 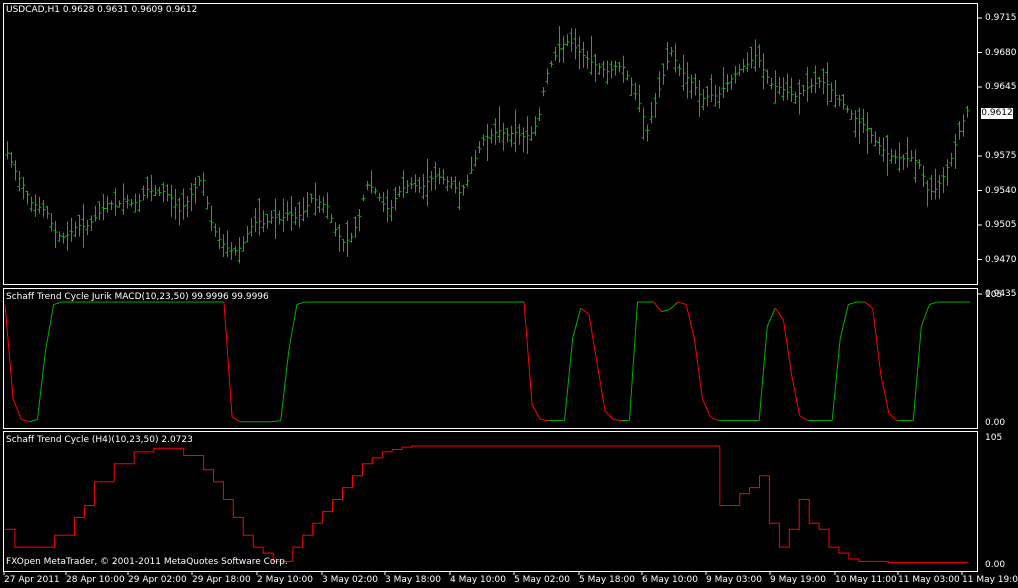 I want to click on time-tick-label: 9 May 03:00, so click(x=734, y=580).